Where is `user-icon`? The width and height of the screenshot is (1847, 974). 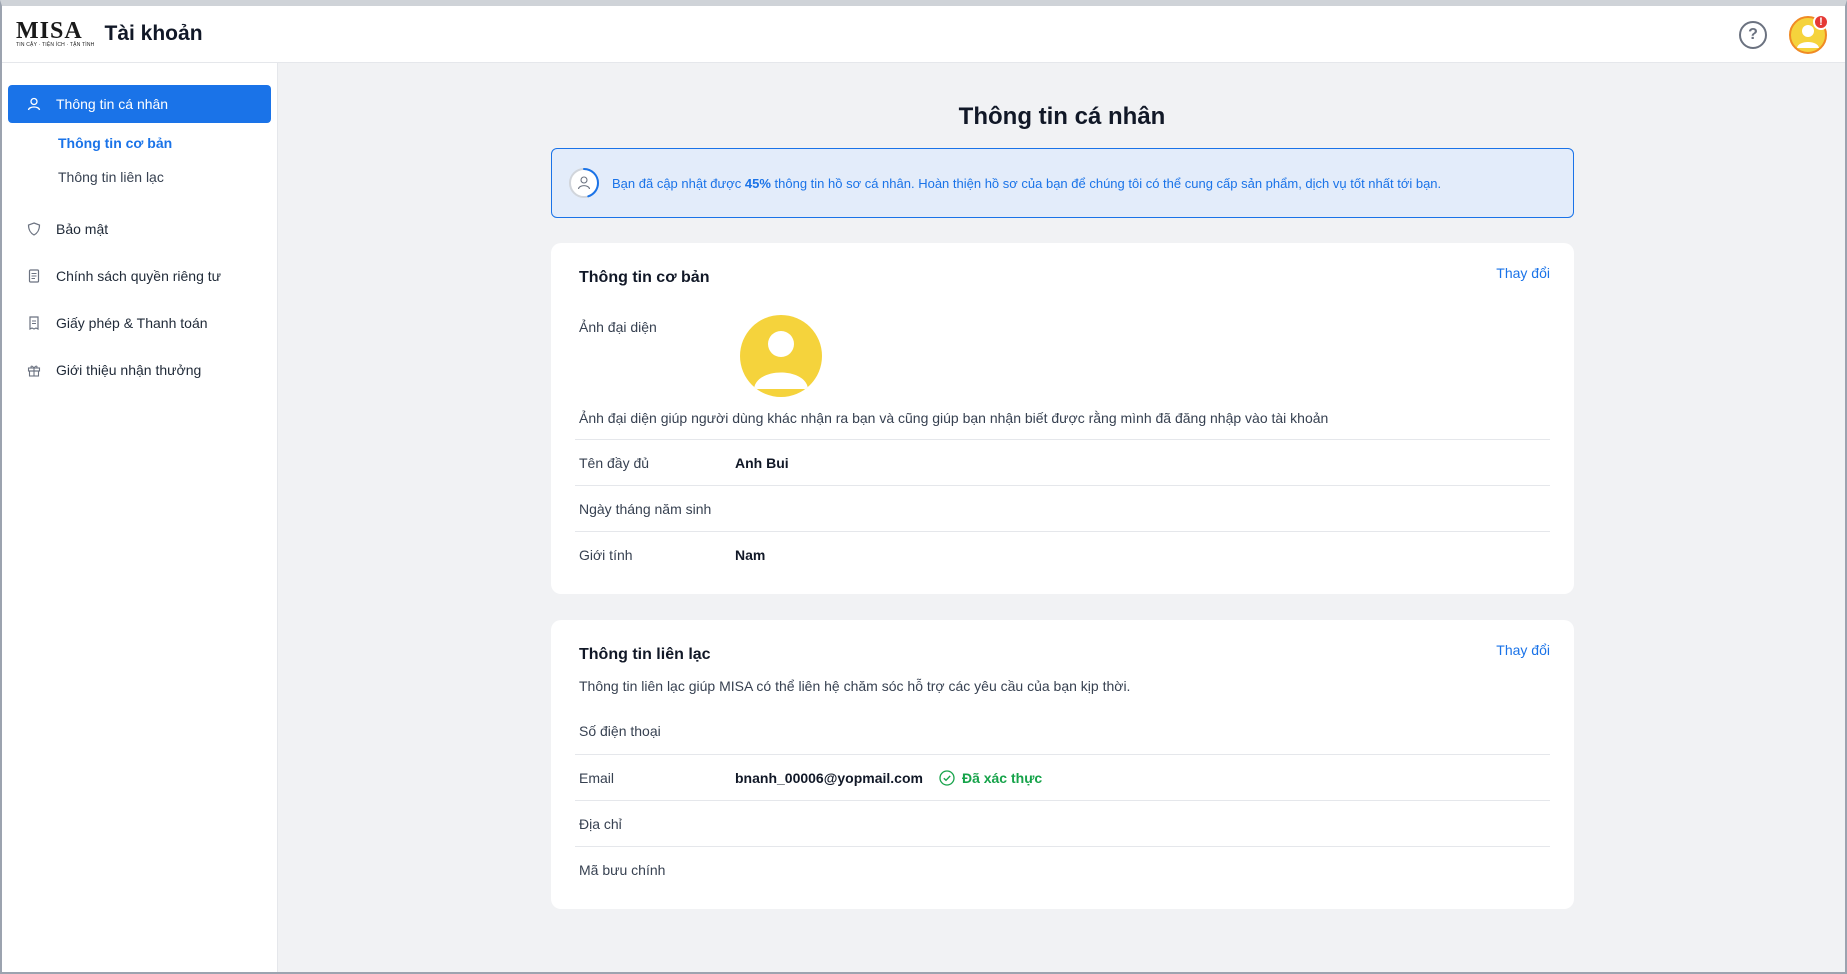 user-icon is located at coordinates (34, 104).